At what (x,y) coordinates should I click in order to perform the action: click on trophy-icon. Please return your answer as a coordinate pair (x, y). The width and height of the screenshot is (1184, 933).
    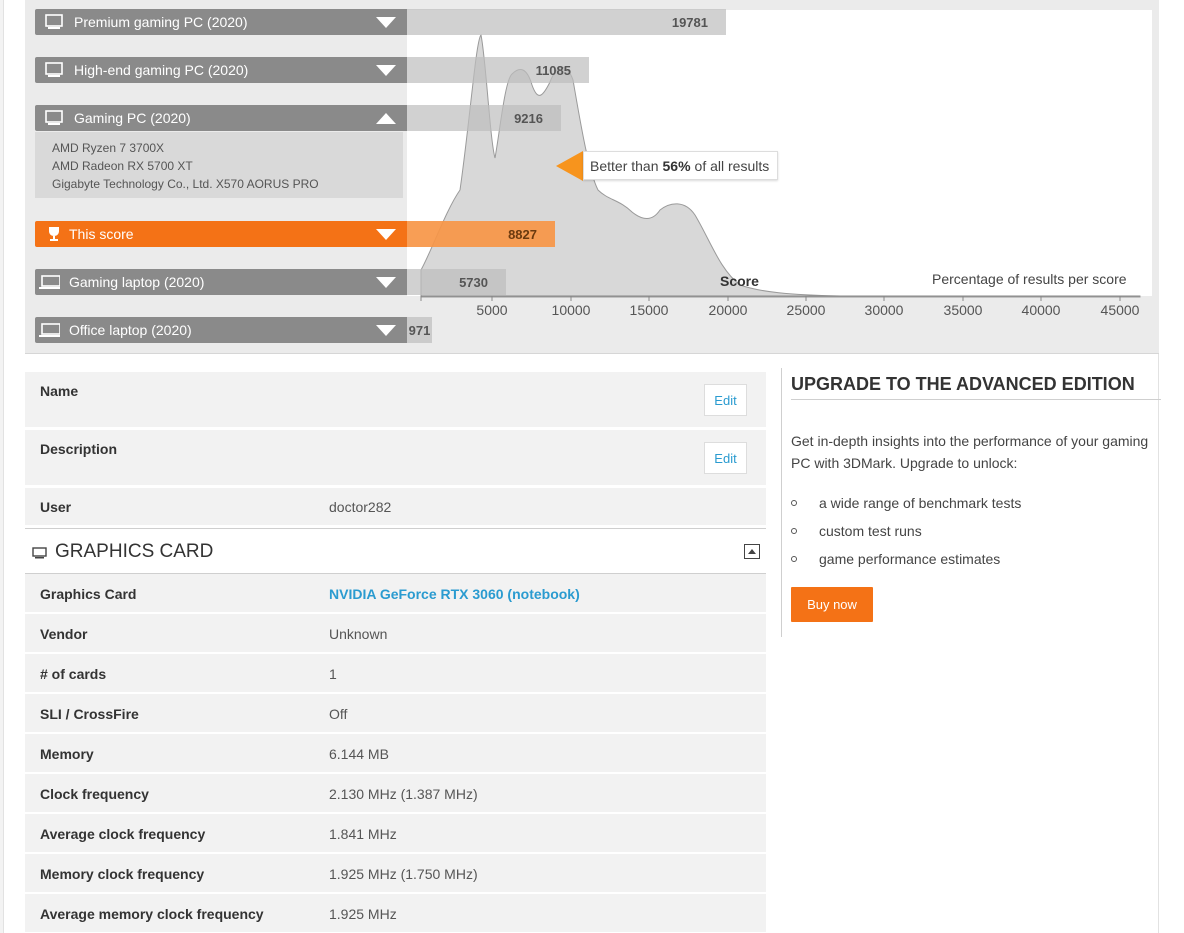
    Looking at the image, I should click on (54, 234).